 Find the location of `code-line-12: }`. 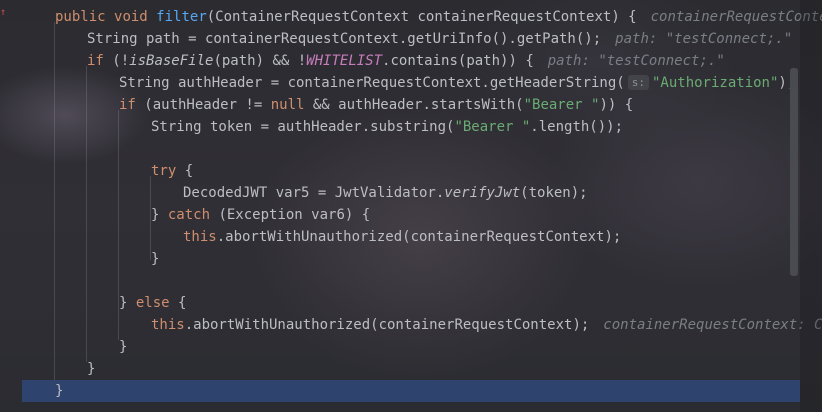

code-line-12: } is located at coordinates (400, 259).